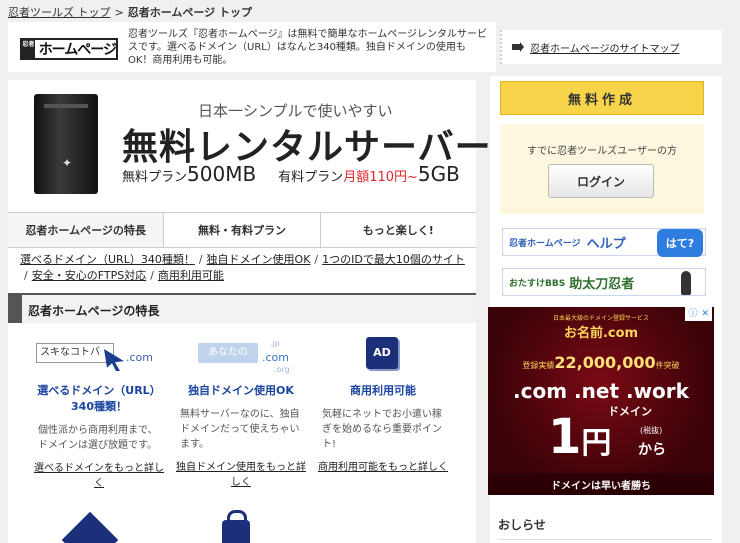  What do you see at coordinates (601, 391) in the screenshot?
I see `ad-domains: .com .net .work` at bounding box center [601, 391].